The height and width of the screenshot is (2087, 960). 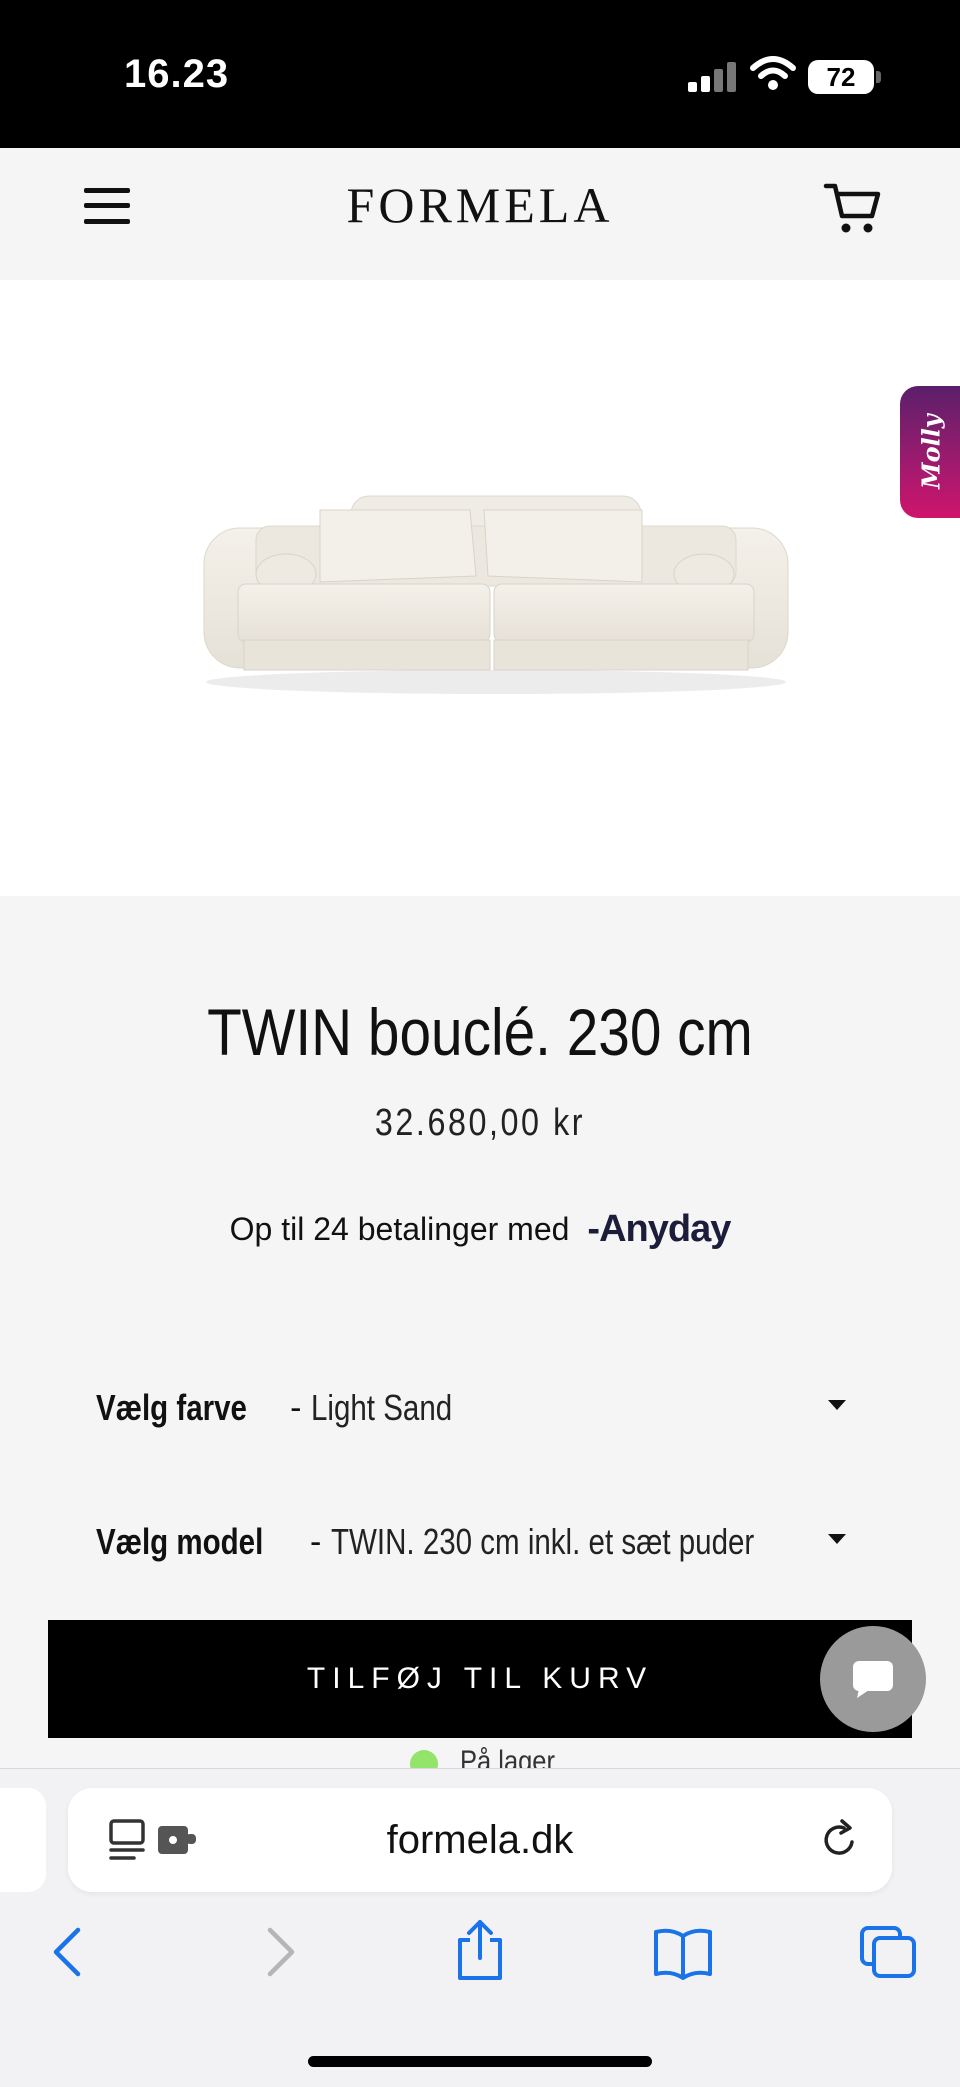 I want to click on color-selector-value: Light Sand, so click(x=381, y=1408).